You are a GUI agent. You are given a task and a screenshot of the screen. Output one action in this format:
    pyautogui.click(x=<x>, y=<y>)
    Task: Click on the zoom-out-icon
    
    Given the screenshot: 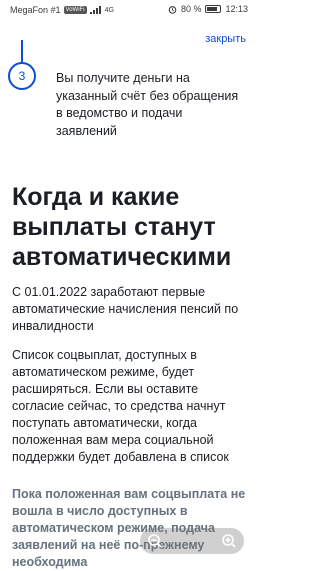 What is the action you would take?
    pyautogui.click(x=155, y=541)
    